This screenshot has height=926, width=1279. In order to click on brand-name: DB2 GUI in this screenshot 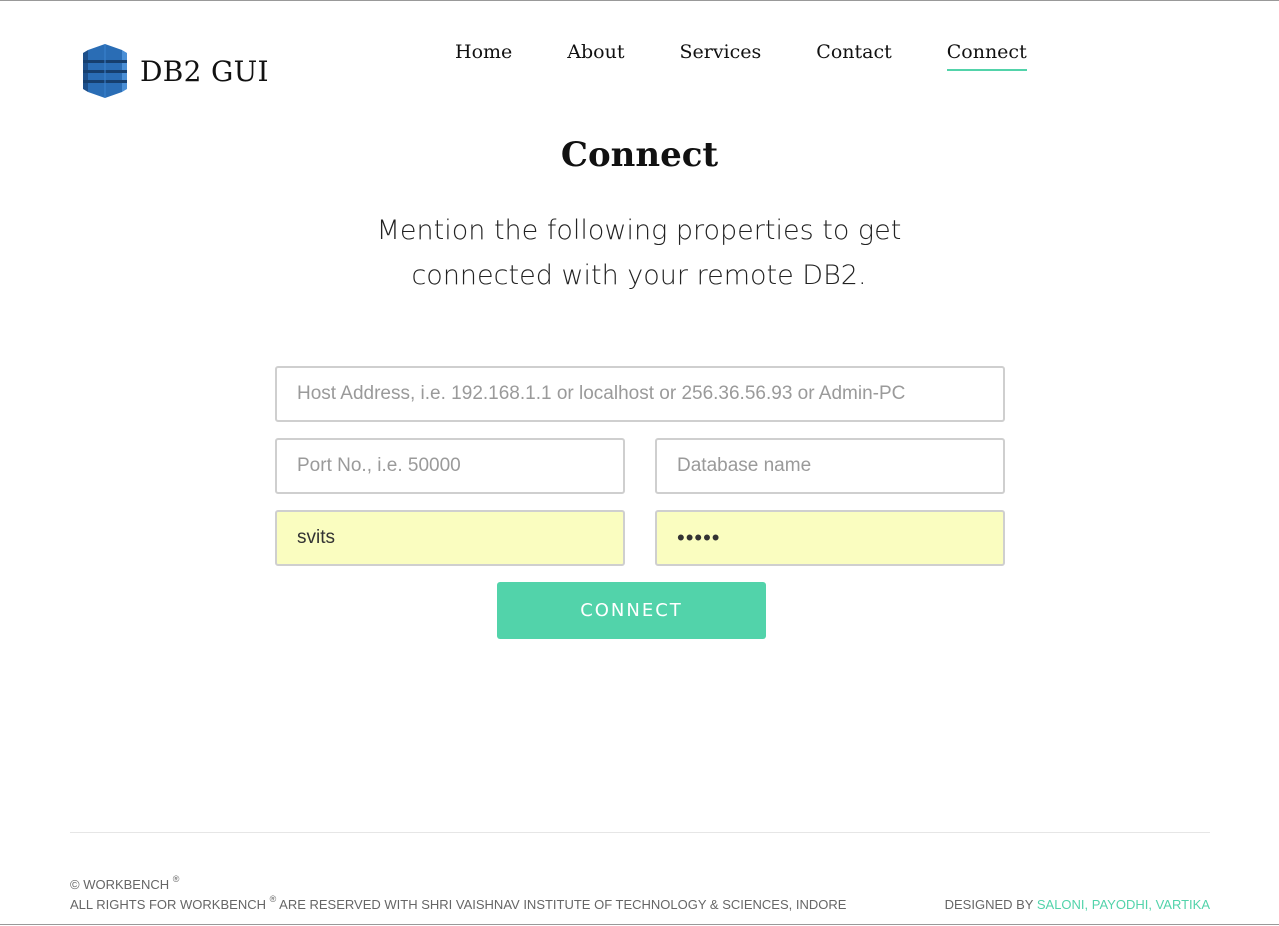, I will do `click(204, 71)`.